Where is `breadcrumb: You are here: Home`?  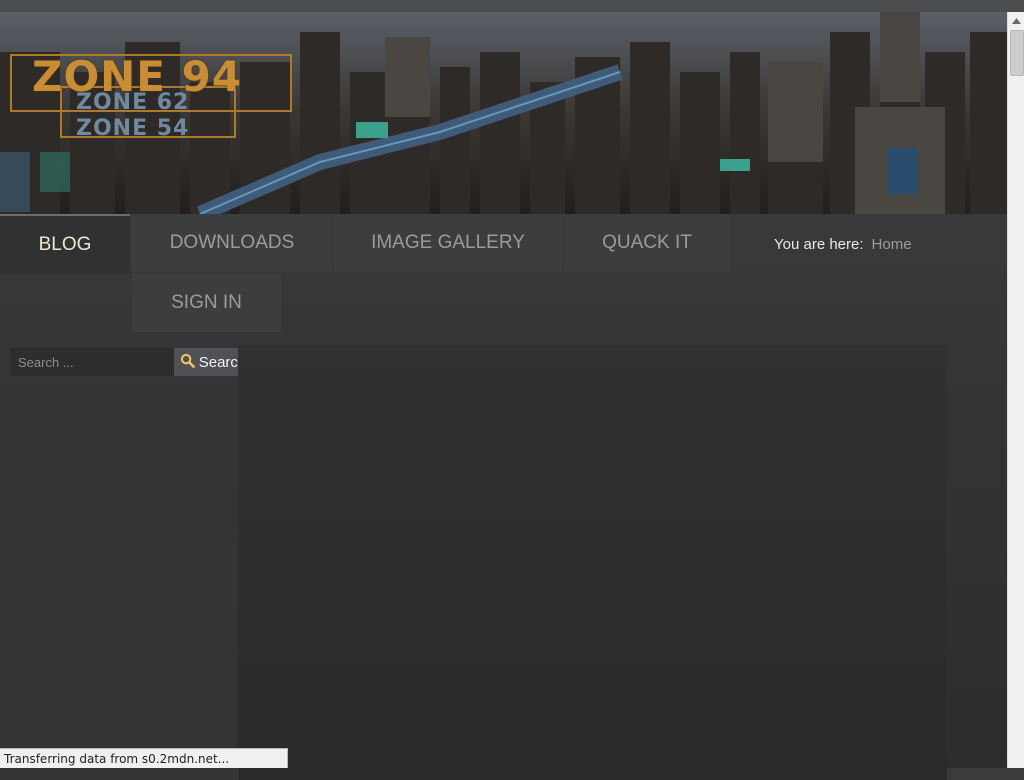 breadcrumb: You are here: Home is located at coordinates (843, 244).